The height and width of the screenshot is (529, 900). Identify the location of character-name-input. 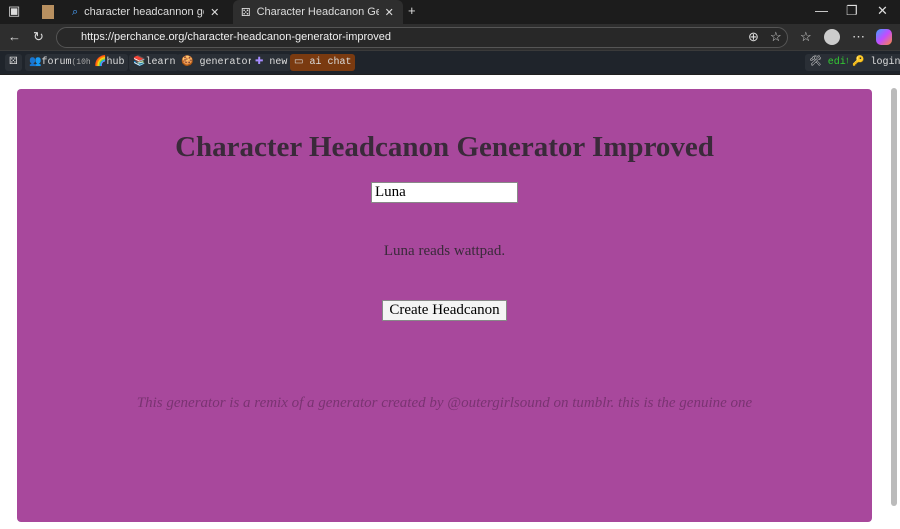
(444, 192).